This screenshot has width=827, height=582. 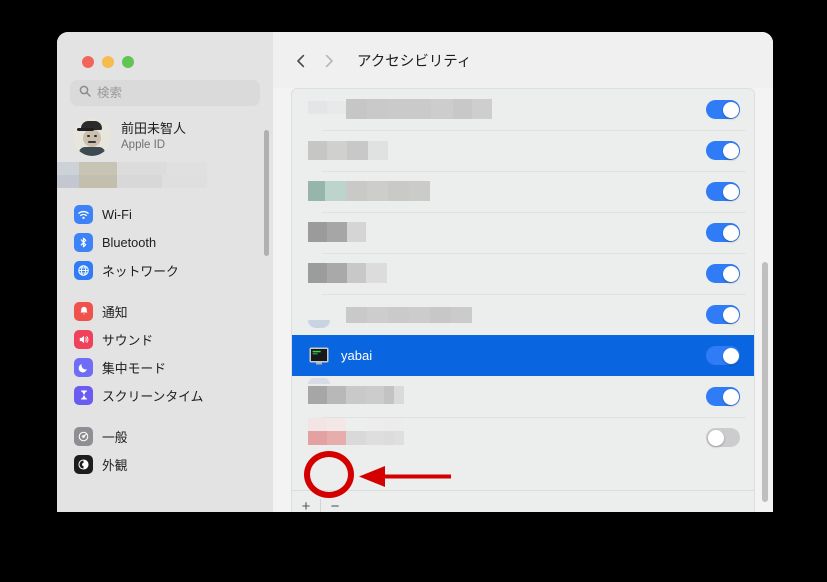 I want to click on sidebar-item-network: ネットワーク, so click(x=165, y=270).